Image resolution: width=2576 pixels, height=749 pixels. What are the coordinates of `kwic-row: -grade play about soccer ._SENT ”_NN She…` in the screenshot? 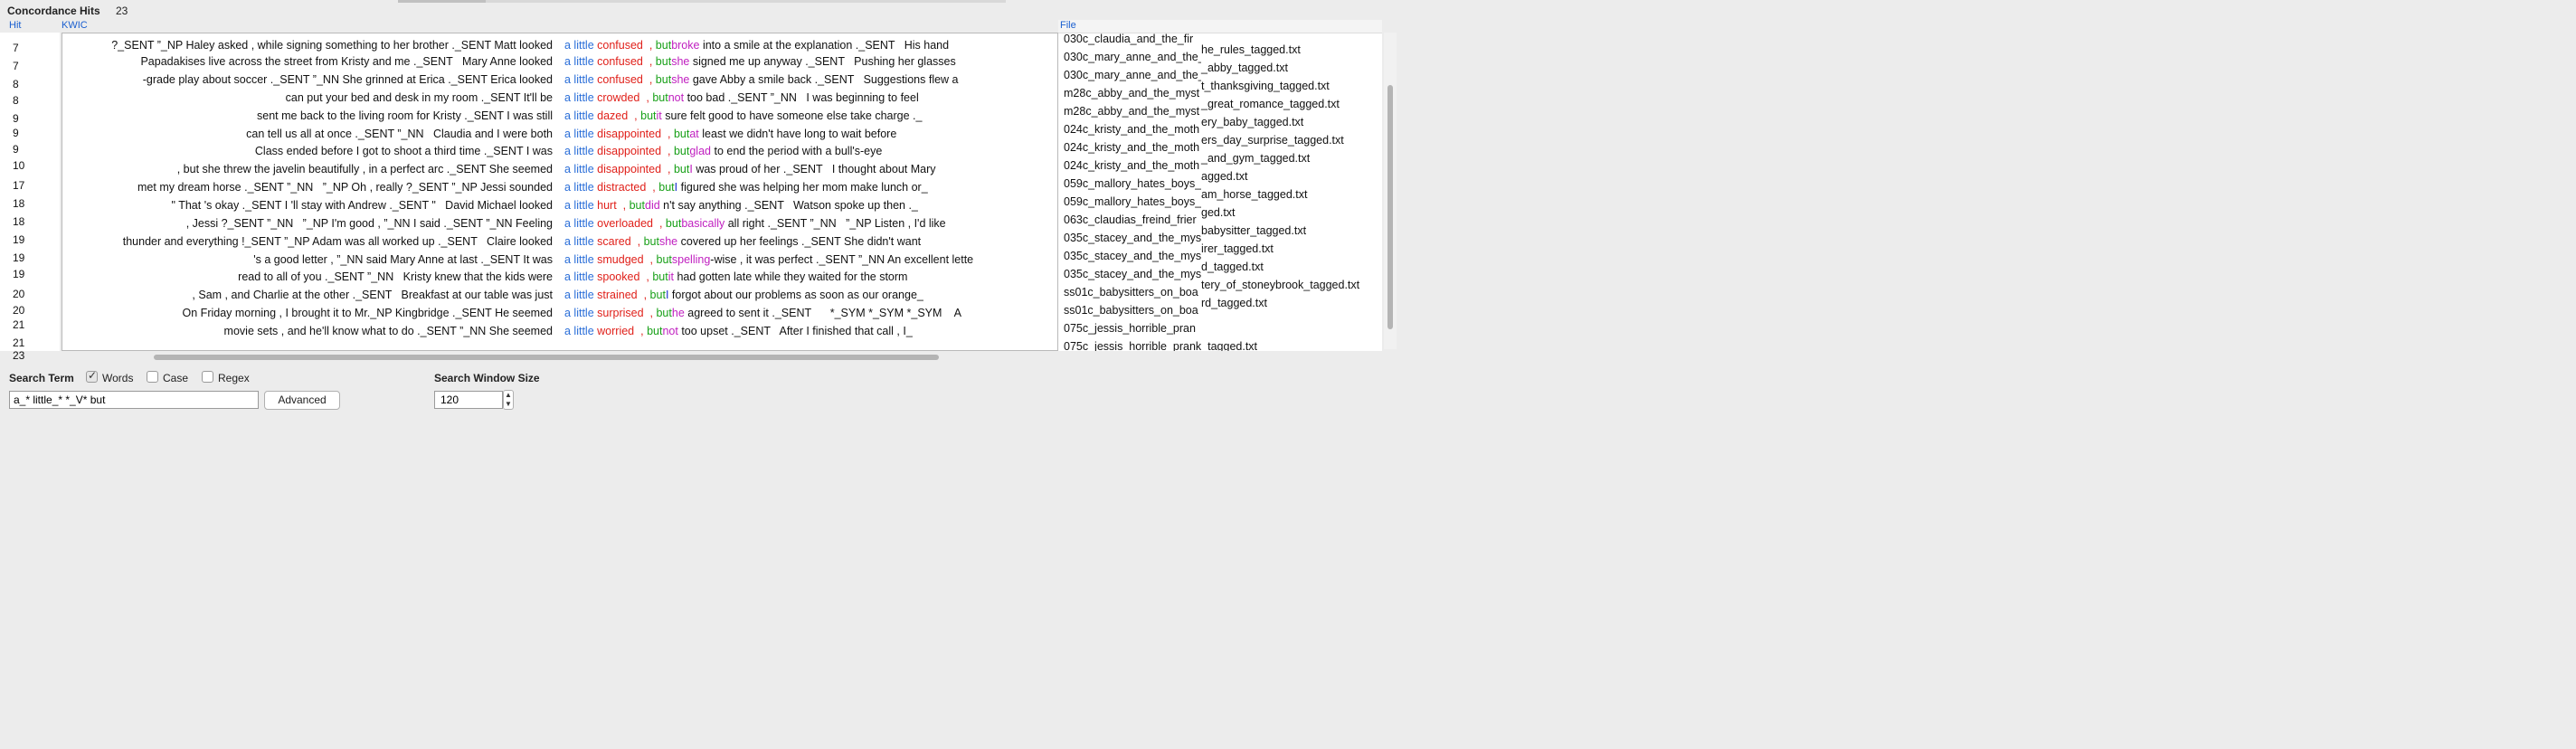 It's located at (559, 79).